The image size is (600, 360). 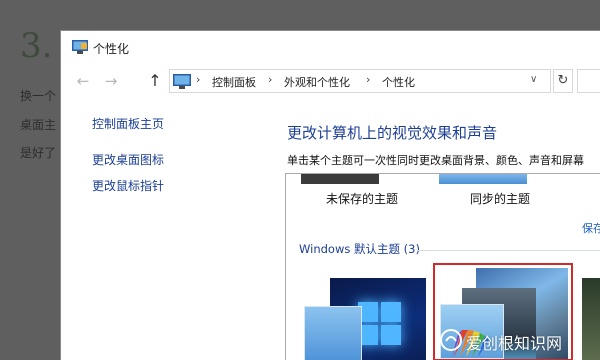 I want to click on refresh-button: ↻, so click(x=563, y=81).